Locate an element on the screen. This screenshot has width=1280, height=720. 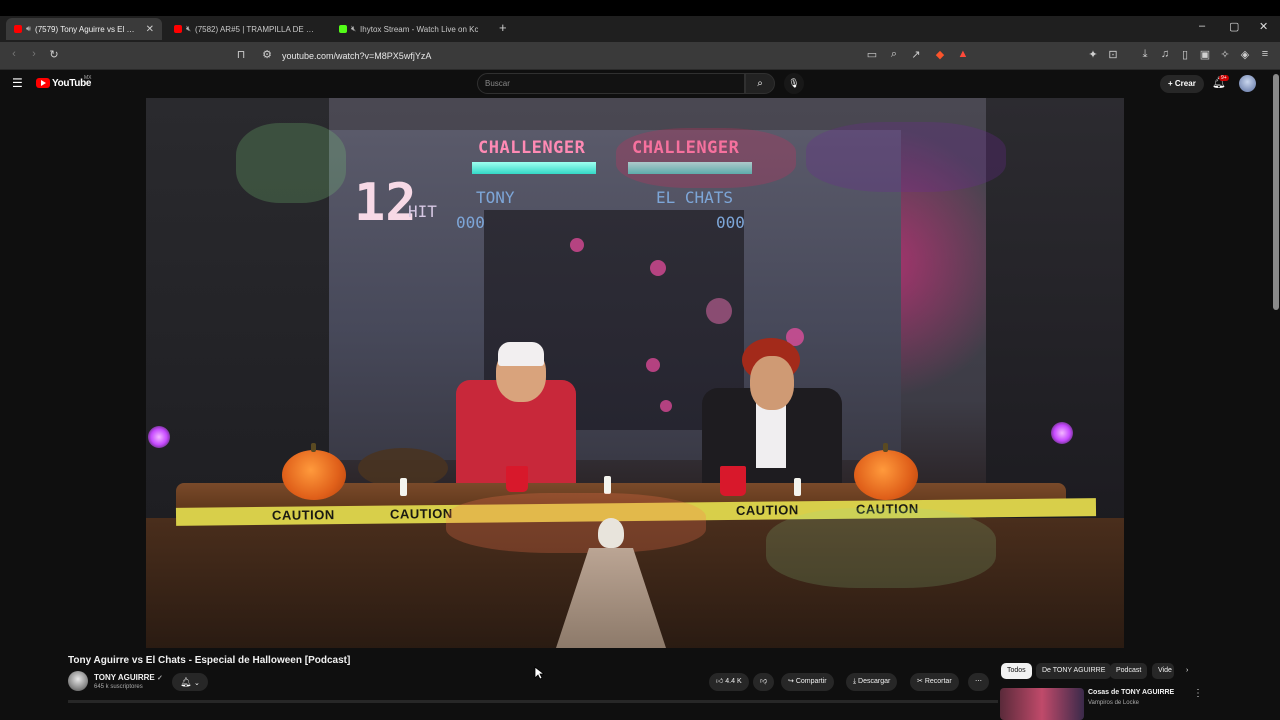
pumpkin-right is located at coordinates (886, 471).